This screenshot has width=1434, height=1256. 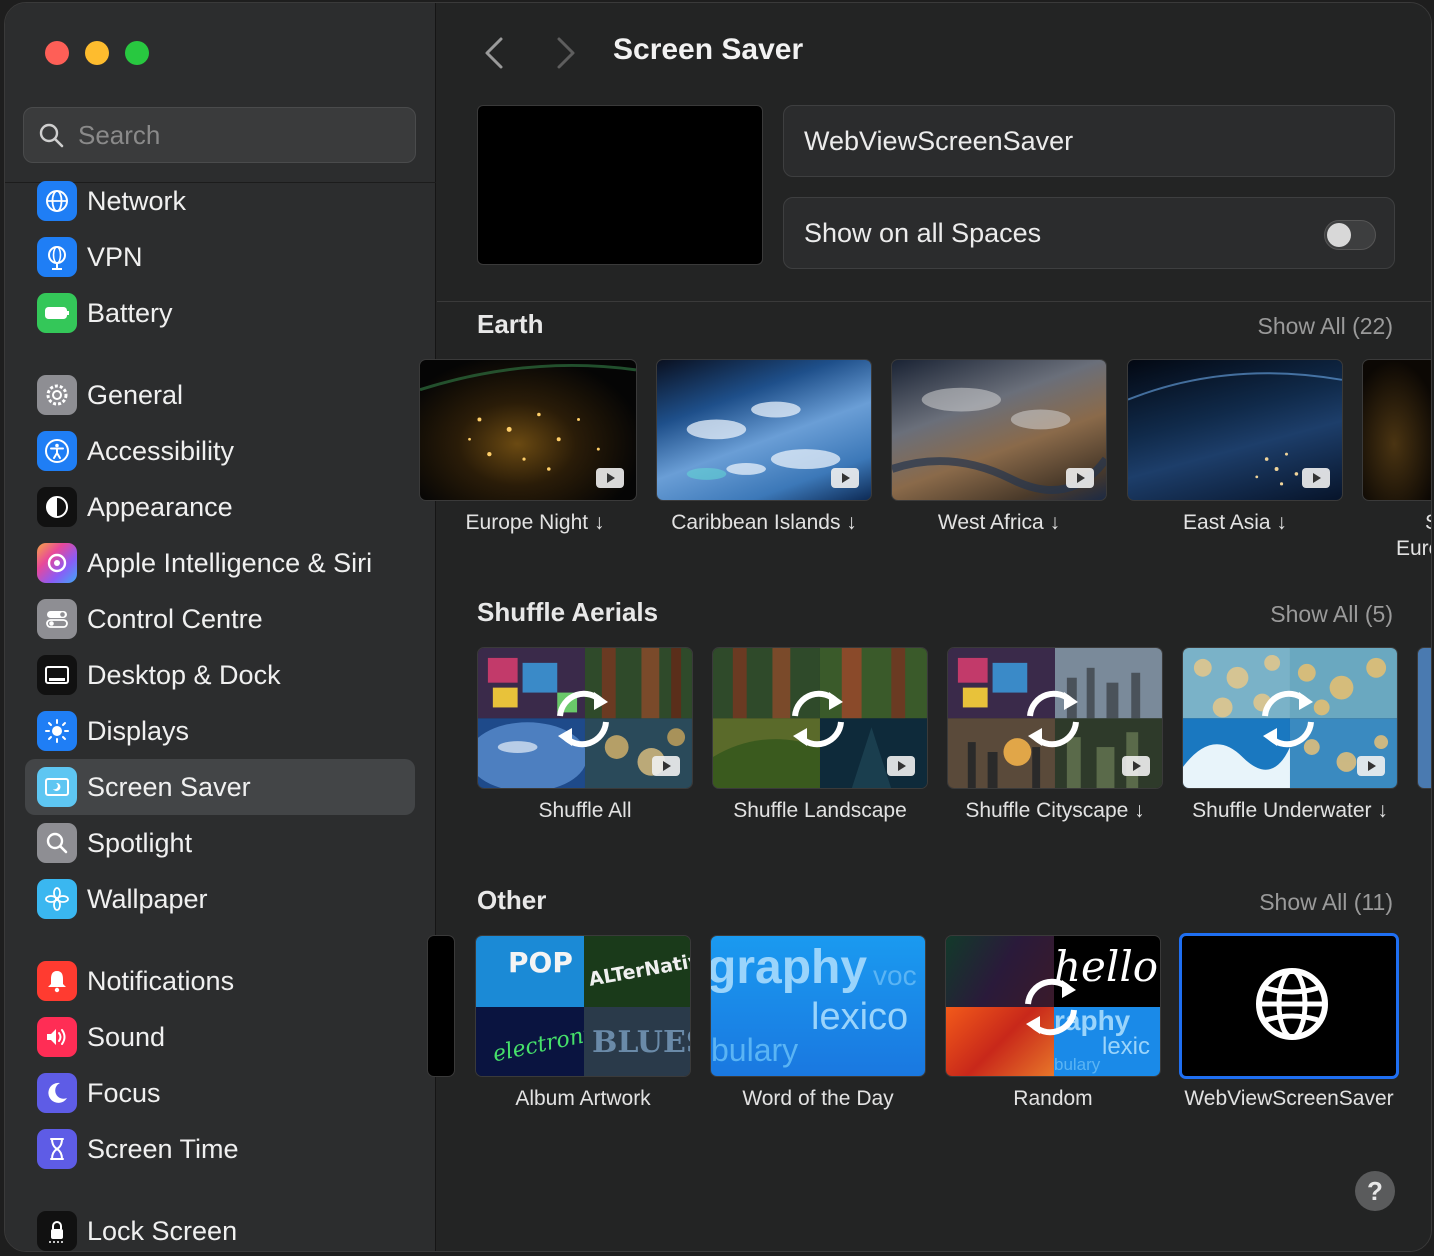 I want to click on thumb-shuffle-cityscape, so click(x=1055, y=718).